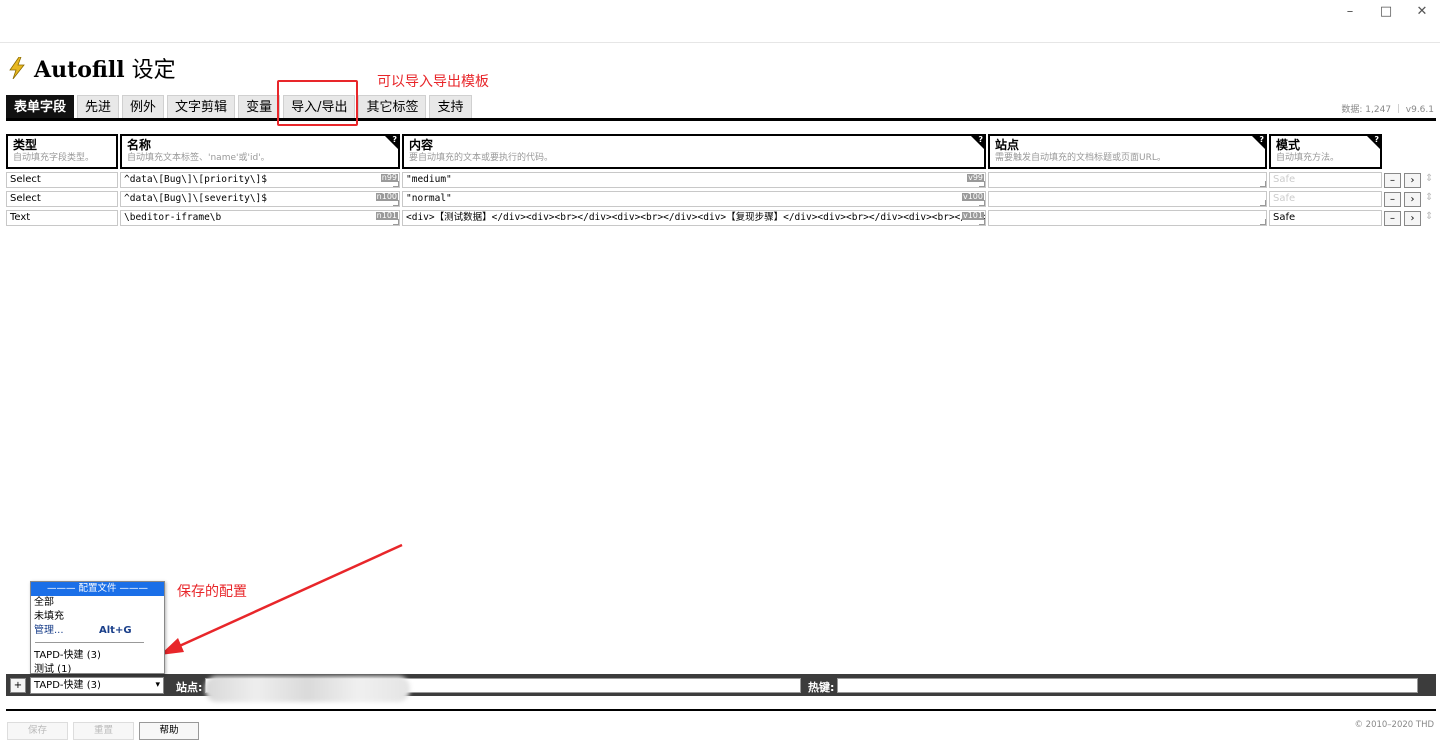  I want to click on hotkey-label: 热键:, so click(821, 687).